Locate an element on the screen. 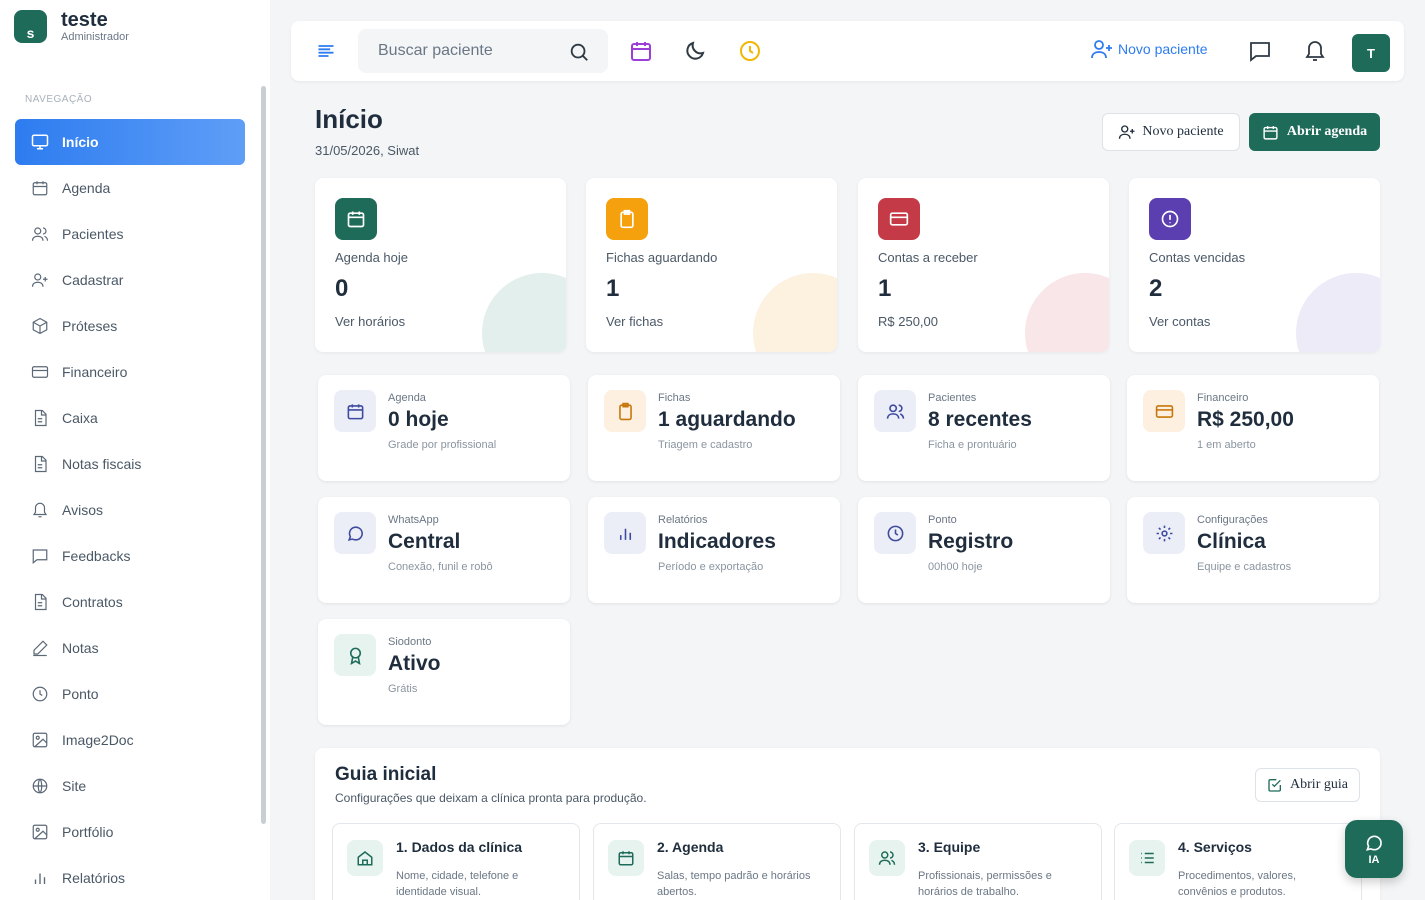 The height and width of the screenshot is (900, 1425). stat-link: Ver fichas is located at coordinates (634, 321).